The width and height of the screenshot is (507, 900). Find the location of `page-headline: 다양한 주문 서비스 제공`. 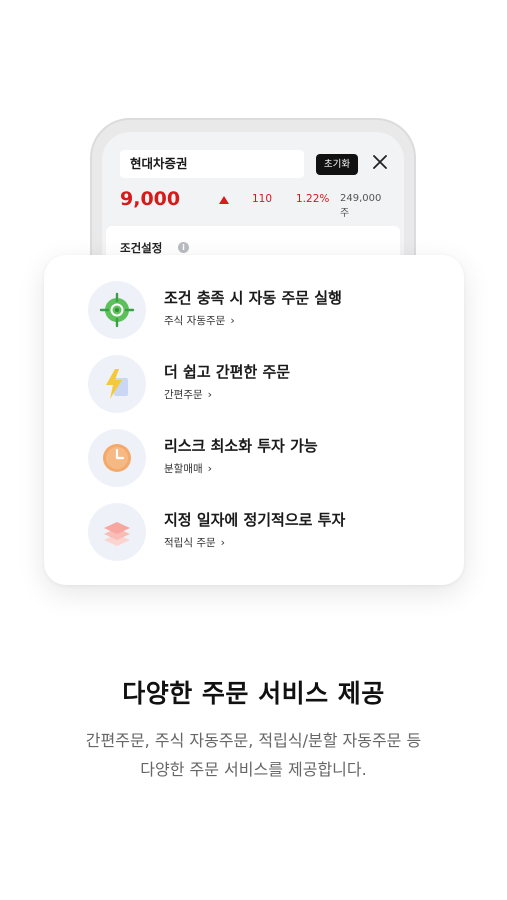

page-headline: 다양한 주문 서비스 제공 is located at coordinates (253, 693).